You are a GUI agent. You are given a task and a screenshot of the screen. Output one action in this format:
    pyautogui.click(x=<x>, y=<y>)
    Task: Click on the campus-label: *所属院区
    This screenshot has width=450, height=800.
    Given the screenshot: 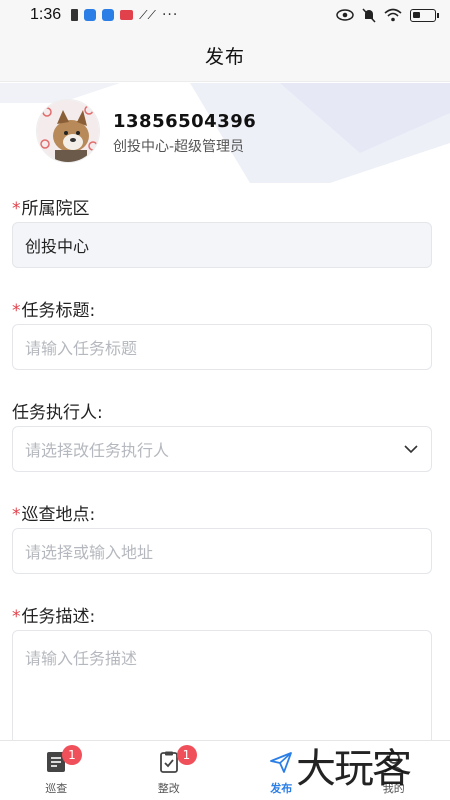 What is the action you would take?
    pyautogui.click(x=51, y=209)
    